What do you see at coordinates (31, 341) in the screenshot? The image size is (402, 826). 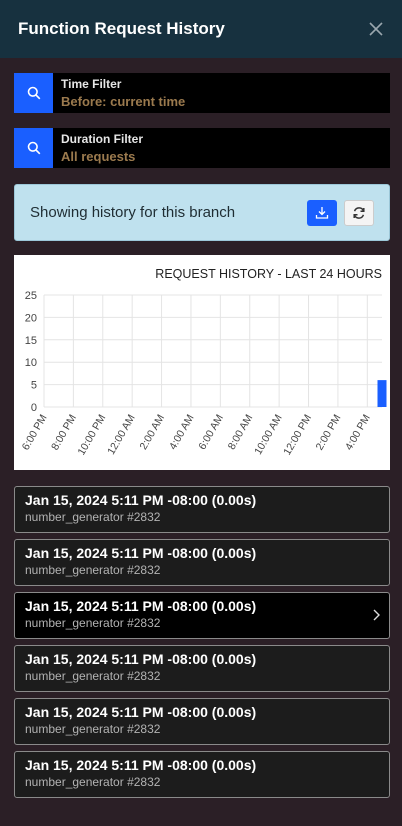 I see `y-tick-label: 15` at bounding box center [31, 341].